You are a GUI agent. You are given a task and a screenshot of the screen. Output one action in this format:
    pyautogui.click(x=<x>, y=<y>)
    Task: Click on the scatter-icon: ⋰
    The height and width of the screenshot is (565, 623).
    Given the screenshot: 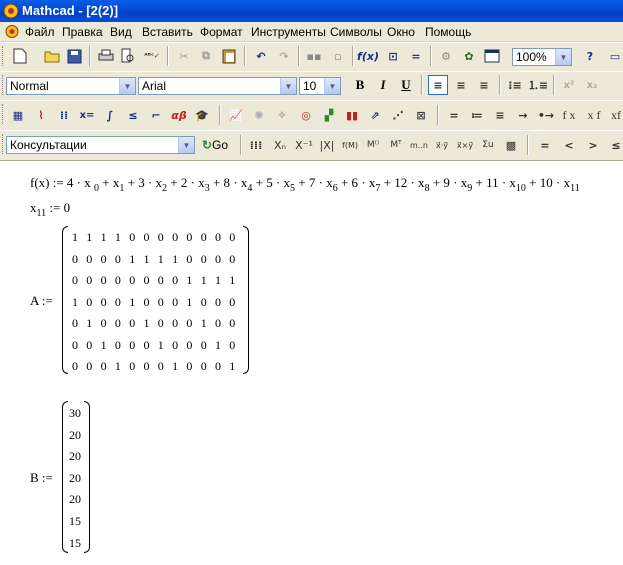 What is the action you would take?
    pyautogui.click(x=398, y=115)
    